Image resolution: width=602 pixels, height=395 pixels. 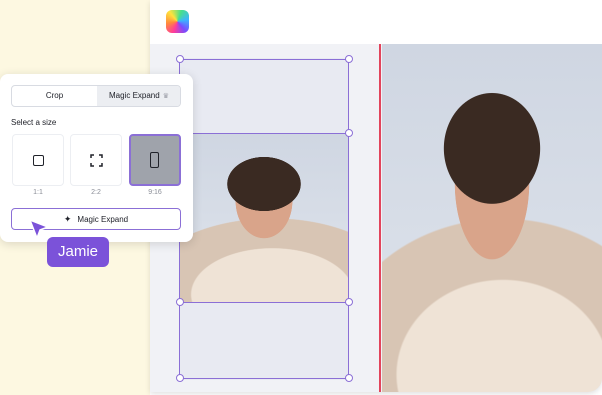 I want to click on resize-handle-lower-left, so click(x=180, y=302).